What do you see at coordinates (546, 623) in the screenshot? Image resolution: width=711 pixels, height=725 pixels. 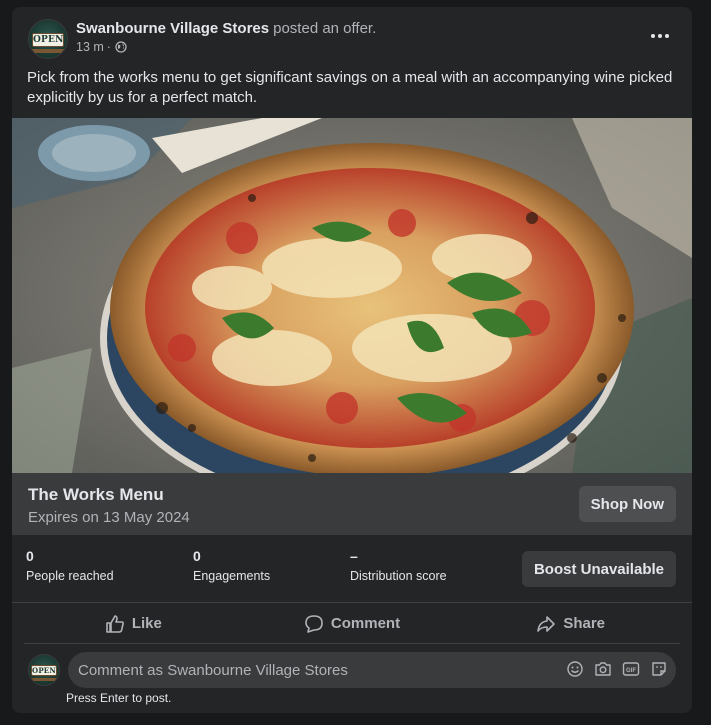 I see `share-arrow-icon` at bounding box center [546, 623].